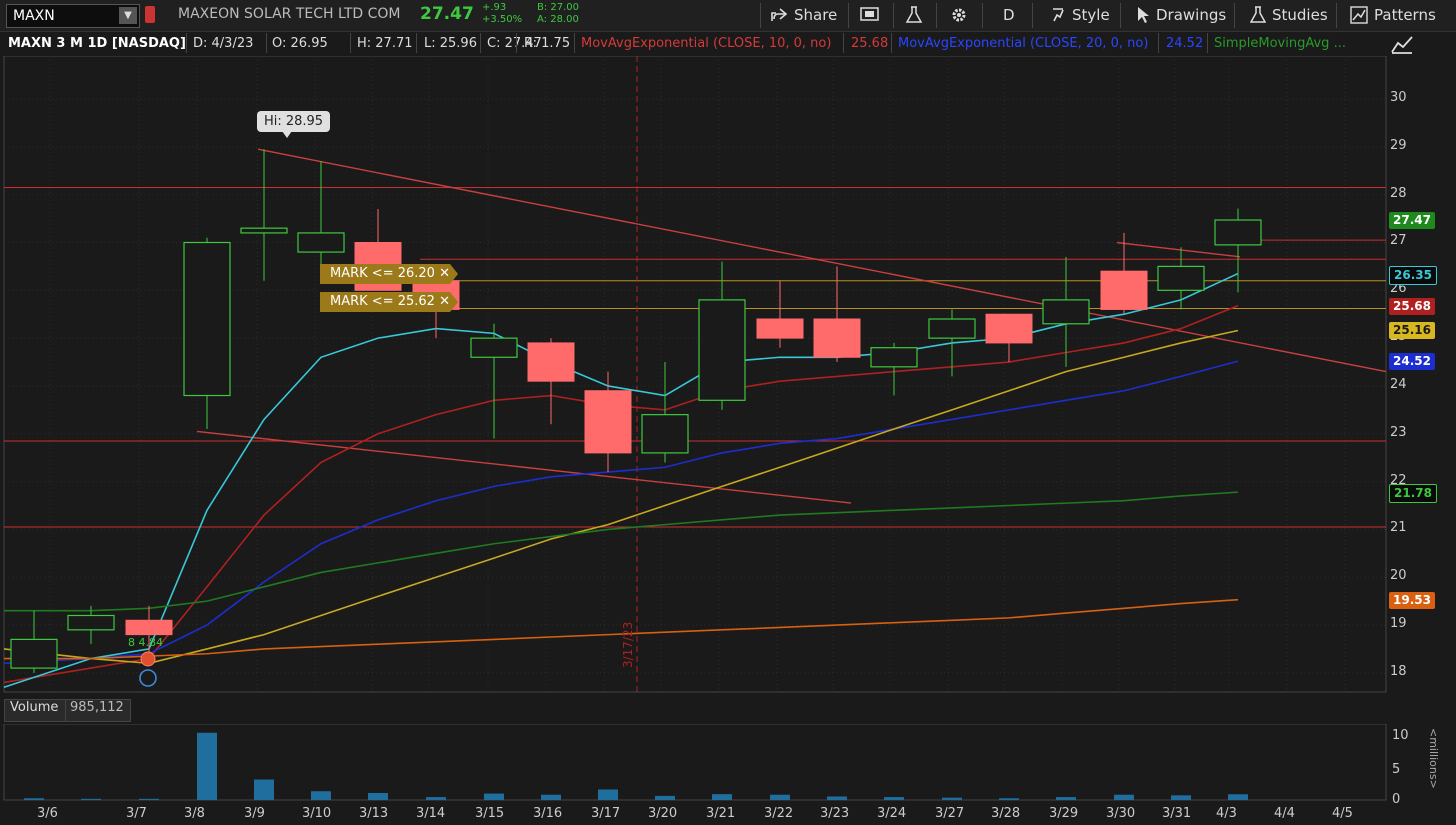 The height and width of the screenshot is (825, 1456). What do you see at coordinates (1091, 15) in the screenshot?
I see `style-label: Style` at bounding box center [1091, 15].